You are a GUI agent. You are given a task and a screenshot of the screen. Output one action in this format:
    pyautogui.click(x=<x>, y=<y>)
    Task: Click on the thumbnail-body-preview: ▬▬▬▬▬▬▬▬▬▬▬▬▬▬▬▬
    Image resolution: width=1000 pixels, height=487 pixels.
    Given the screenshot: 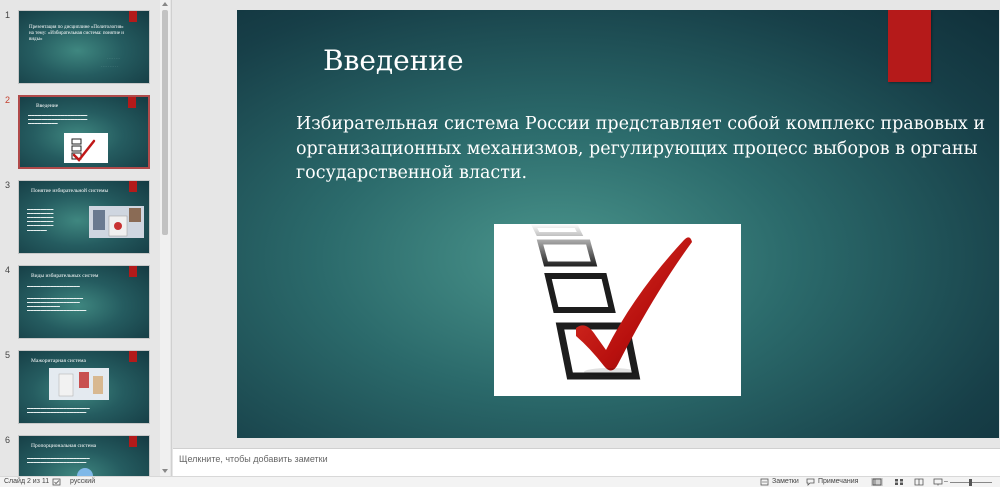 What is the action you would take?
    pyautogui.click(x=53, y=286)
    